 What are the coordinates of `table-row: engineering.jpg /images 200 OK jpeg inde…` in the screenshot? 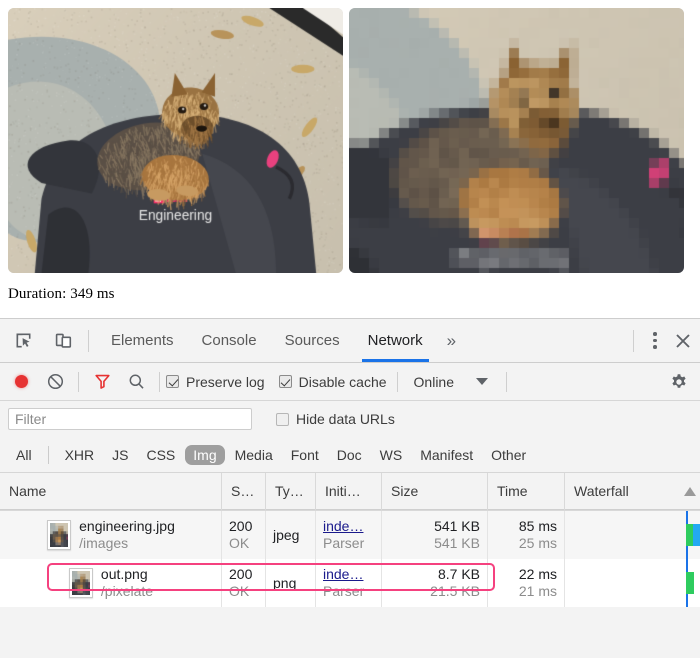 It's located at (350, 535).